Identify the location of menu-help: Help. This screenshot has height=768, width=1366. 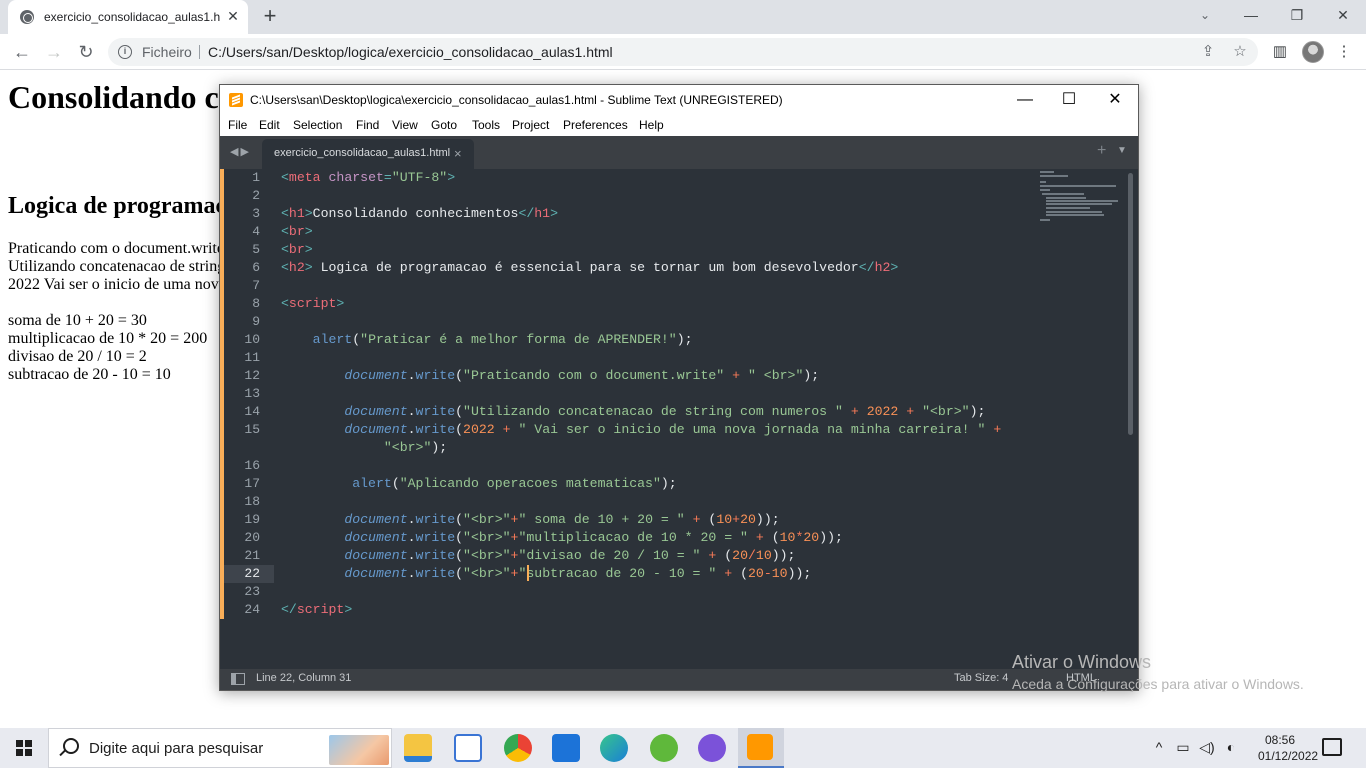
(651, 125).